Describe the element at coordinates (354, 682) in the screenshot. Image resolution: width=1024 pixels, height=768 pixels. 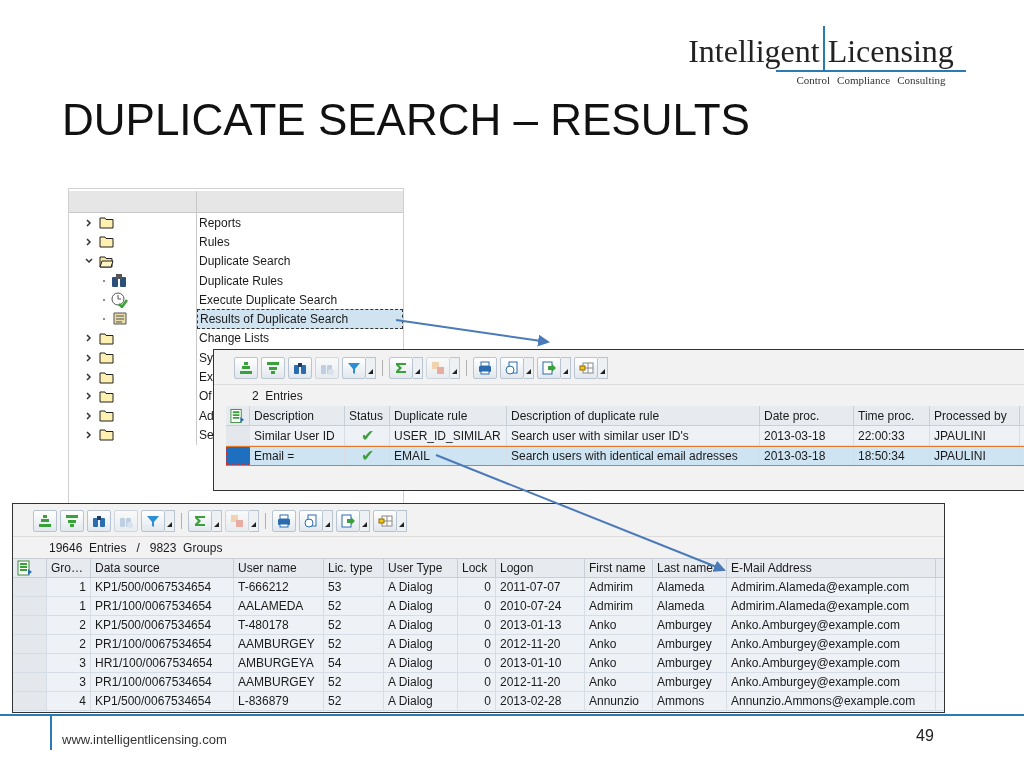
I see `table-cell: 52` at that location.